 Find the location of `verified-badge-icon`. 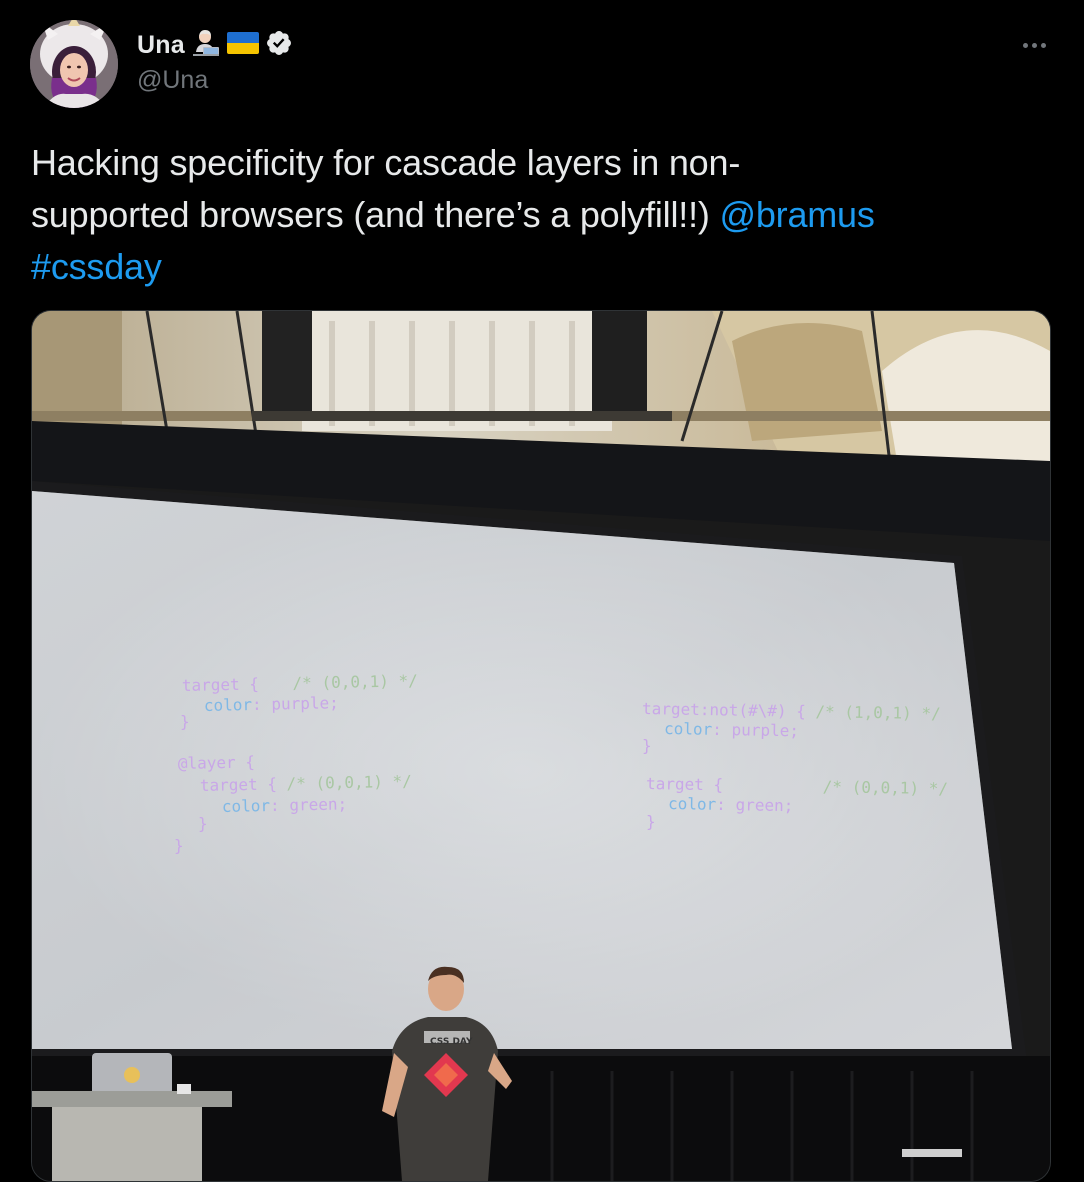

verified-badge-icon is located at coordinates (279, 45).